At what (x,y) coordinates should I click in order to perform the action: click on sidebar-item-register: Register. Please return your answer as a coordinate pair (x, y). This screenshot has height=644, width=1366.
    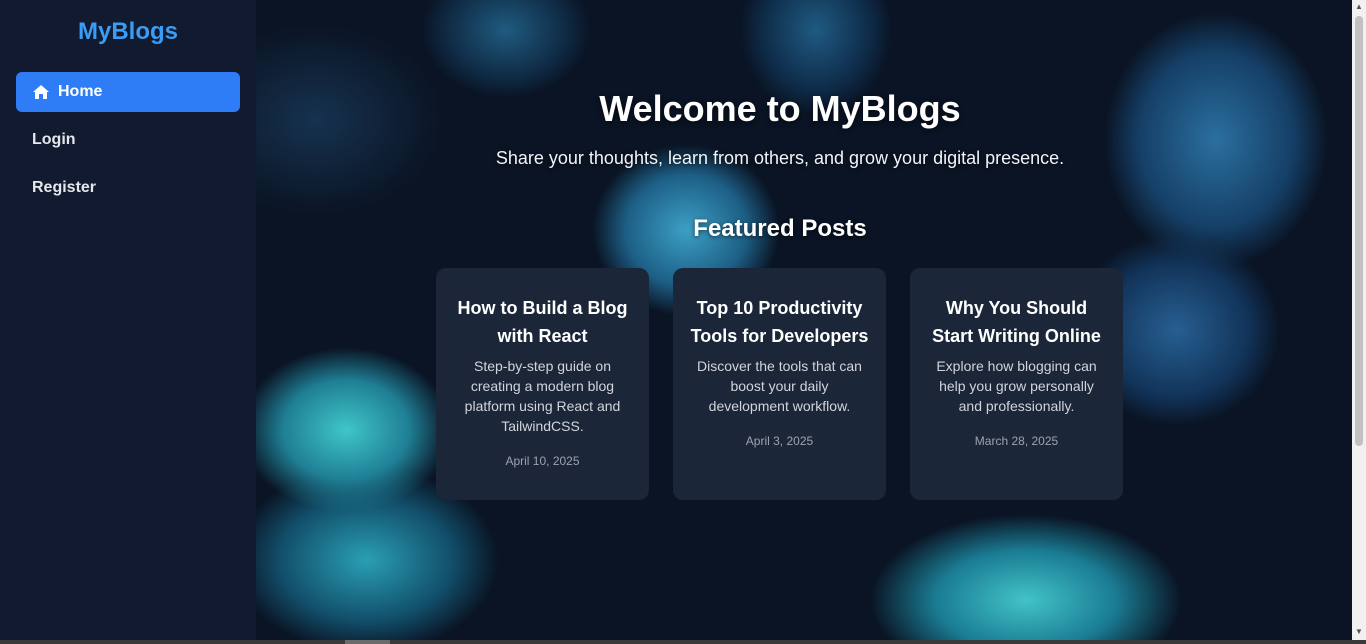
    Looking at the image, I should click on (128, 188).